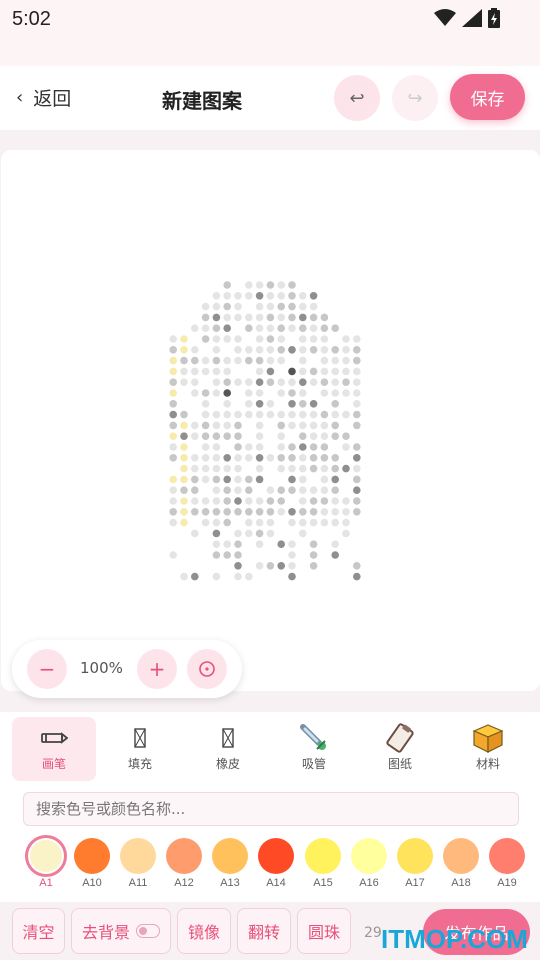  What do you see at coordinates (264, 931) in the screenshot?
I see `flip-button: 翻转` at bounding box center [264, 931].